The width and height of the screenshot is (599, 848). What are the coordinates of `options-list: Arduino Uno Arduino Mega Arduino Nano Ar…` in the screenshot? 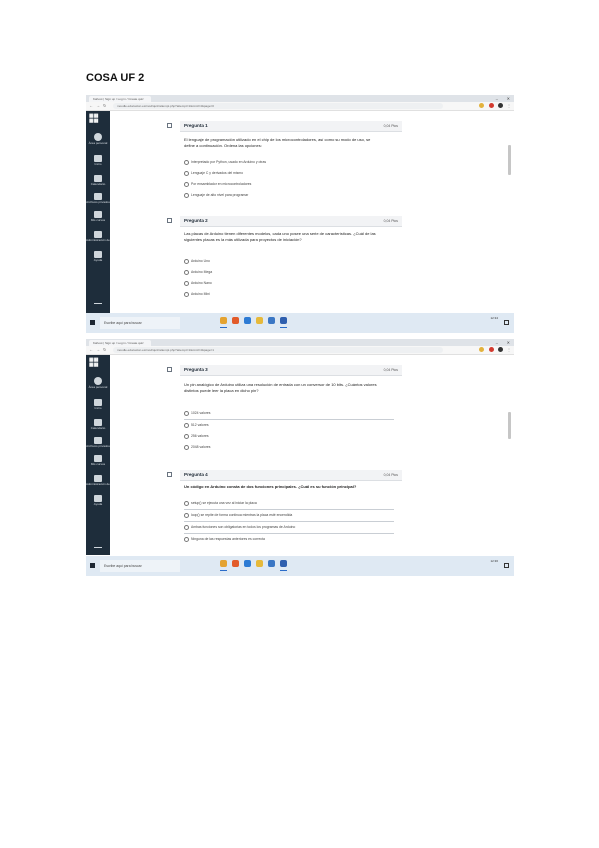 It's located at (289, 278).